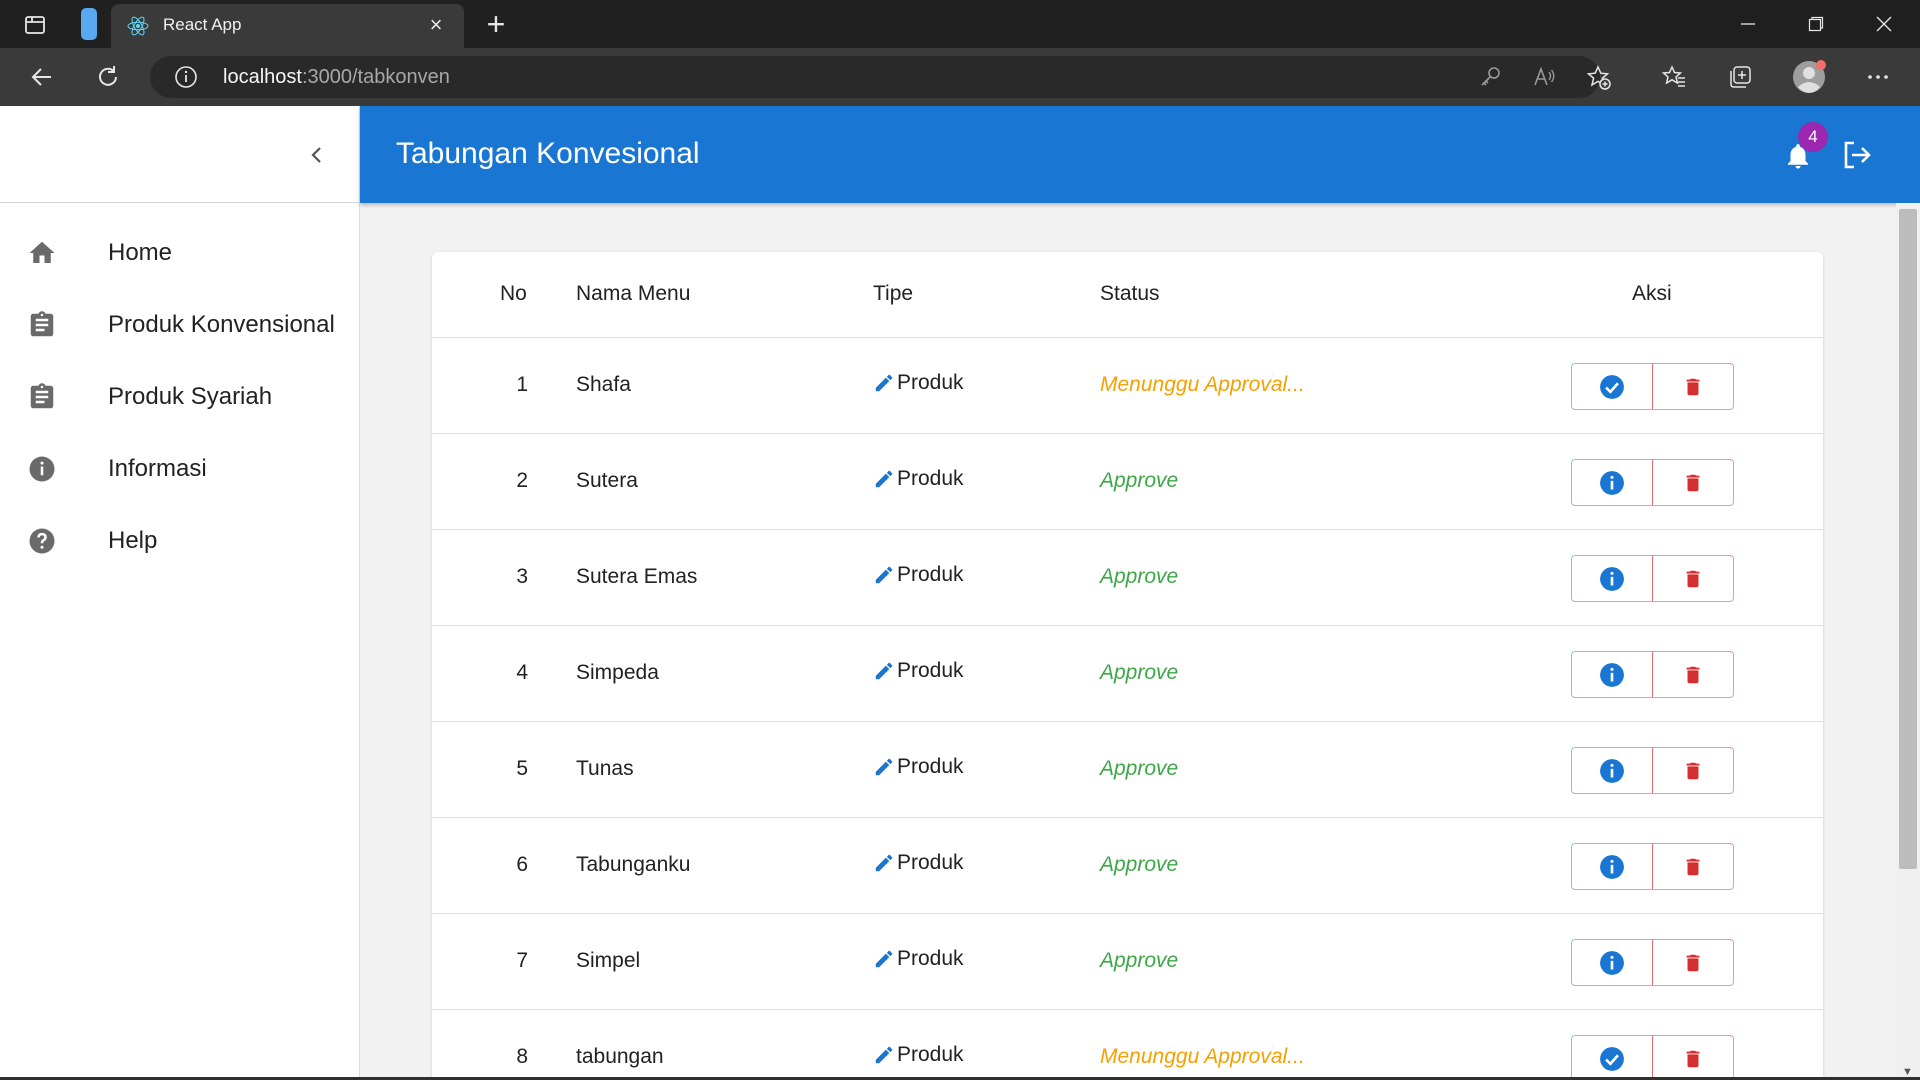 This screenshot has width=1920, height=1080. What do you see at coordinates (880, 77) in the screenshot?
I see `address-bar: localhost:3000/tabkonven` at bounding box center [880, 77].